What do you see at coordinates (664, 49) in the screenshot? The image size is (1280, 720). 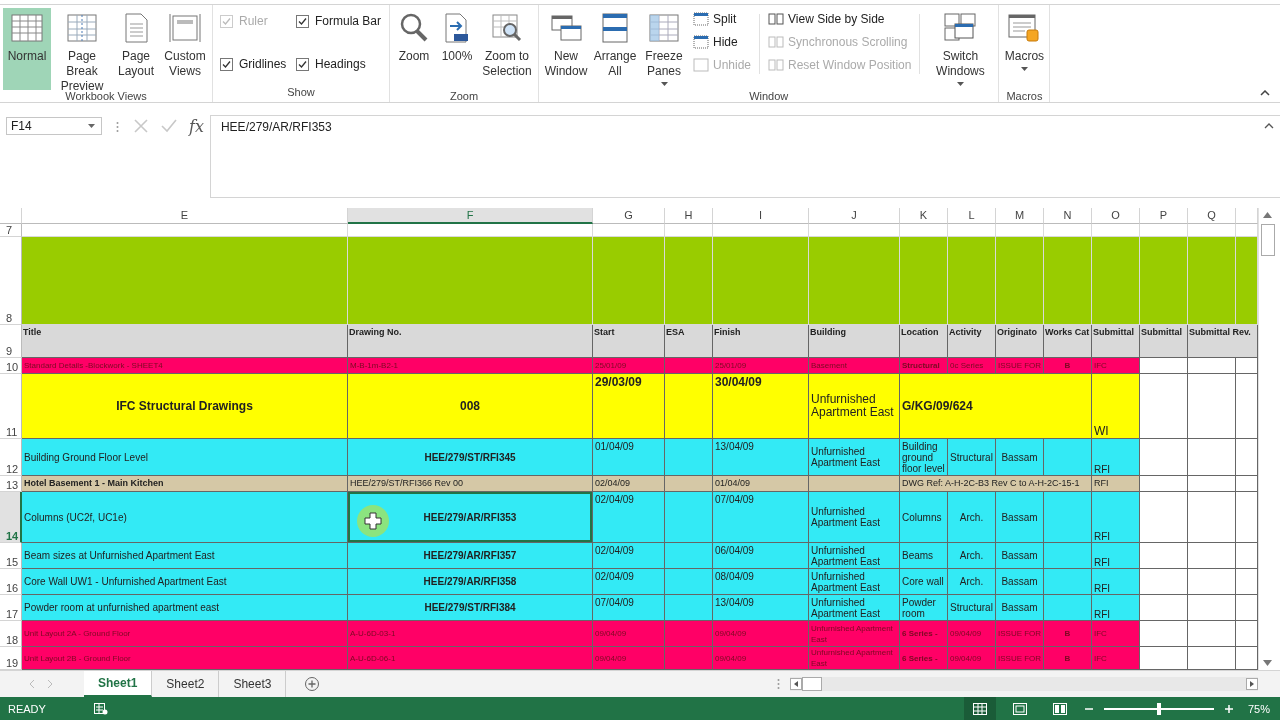 I see `window-button: Freeze Panes` at bounding box center [664, 49].